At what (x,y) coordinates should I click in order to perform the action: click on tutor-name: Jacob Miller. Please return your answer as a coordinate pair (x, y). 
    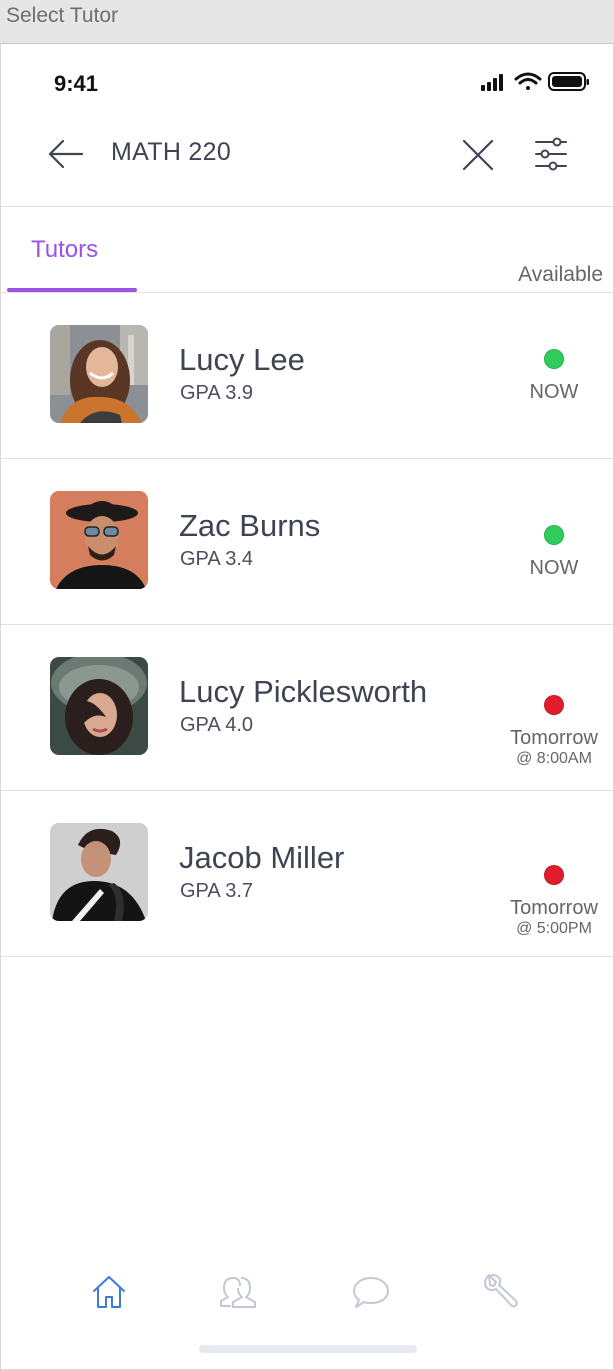
    Looking at the image, I should click on (262, 857).